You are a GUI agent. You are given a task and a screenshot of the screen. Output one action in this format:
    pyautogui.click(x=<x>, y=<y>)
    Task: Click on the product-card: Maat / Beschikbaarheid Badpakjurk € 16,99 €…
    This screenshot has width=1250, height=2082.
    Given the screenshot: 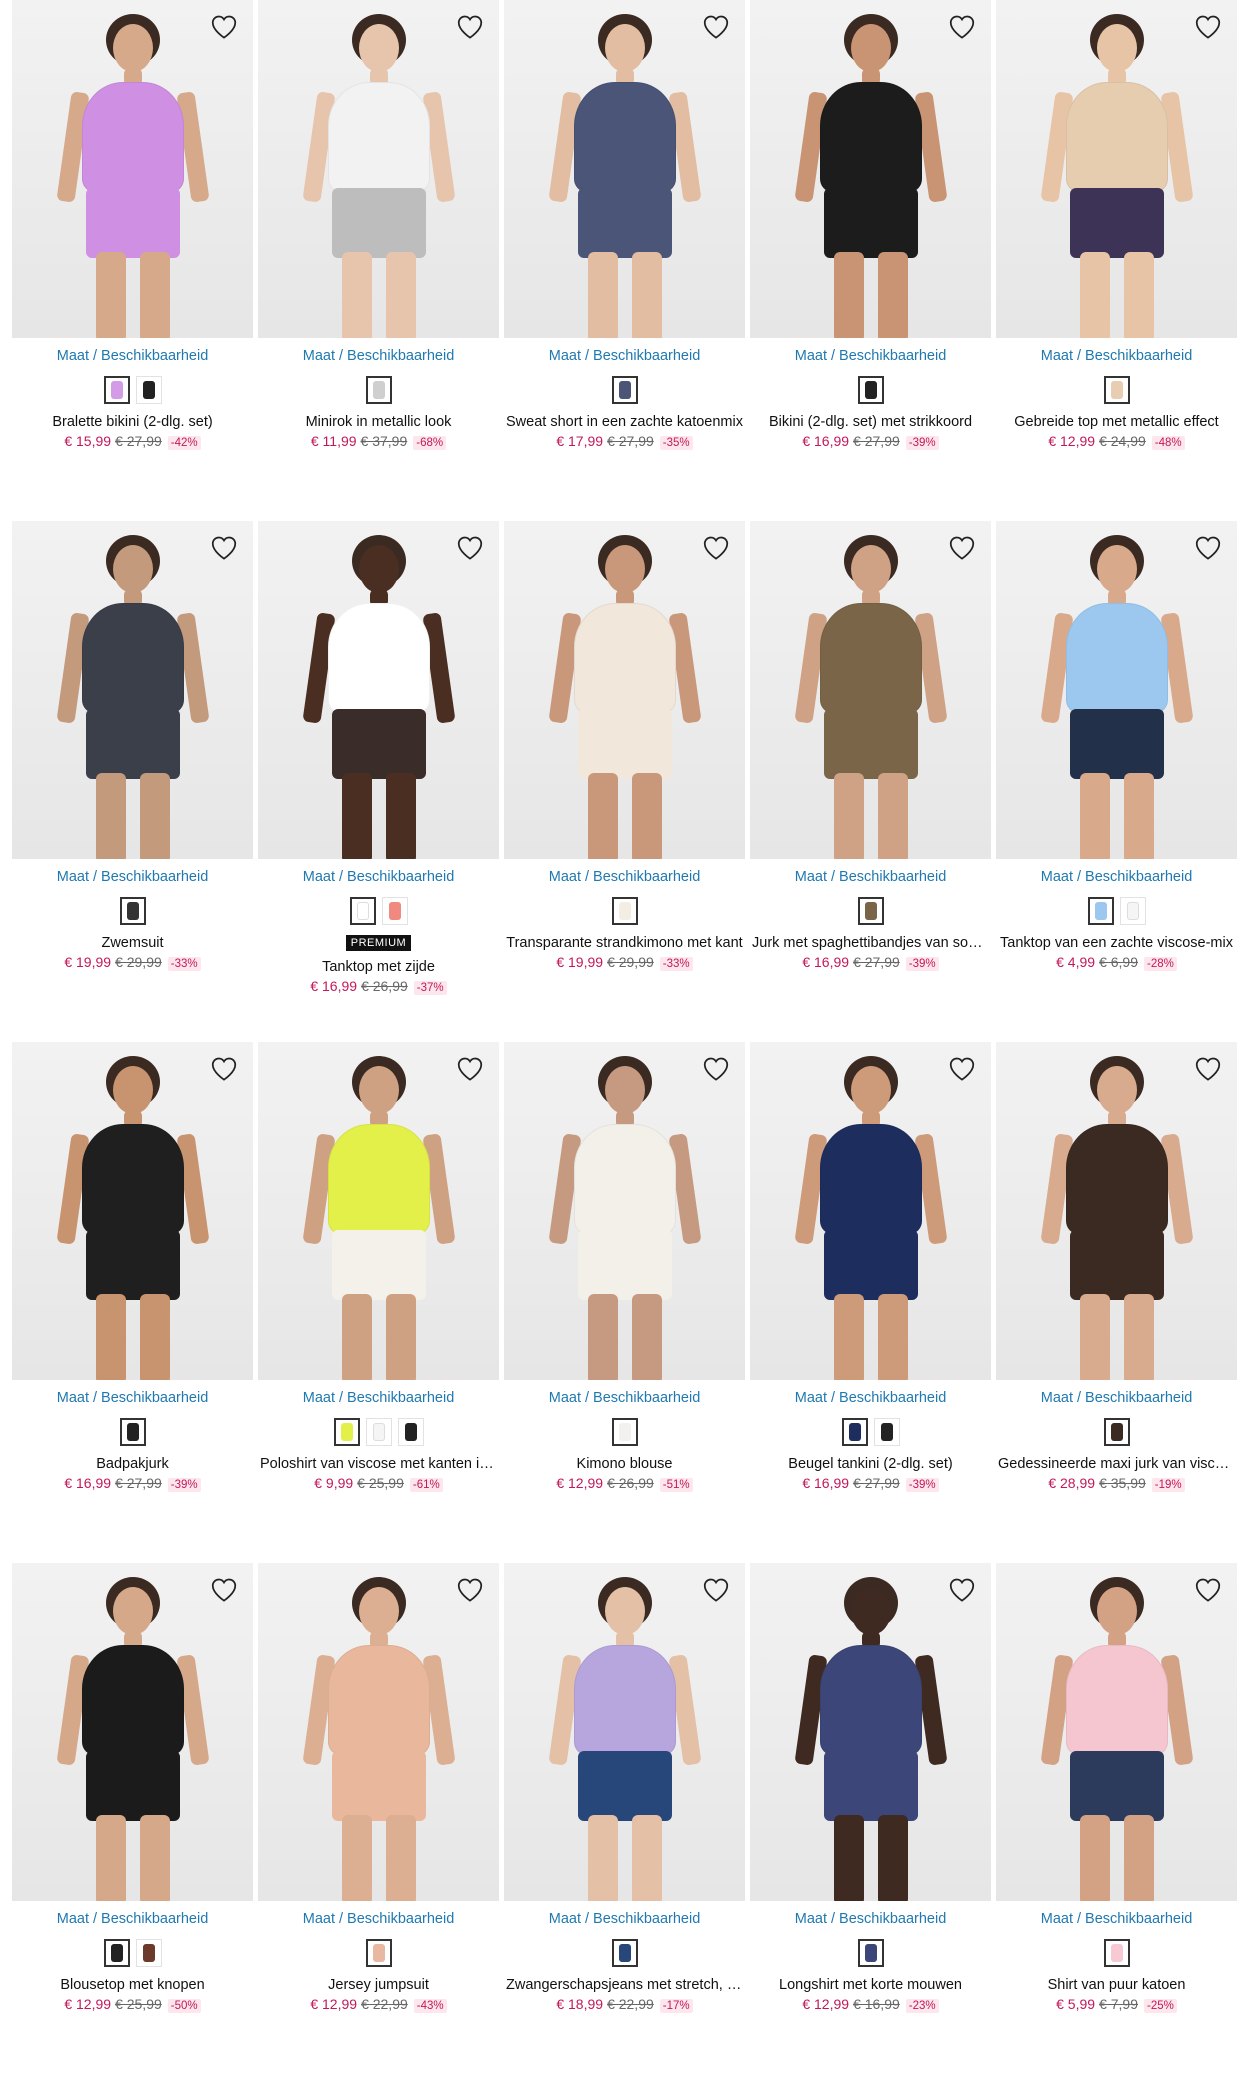 What is the action you would take?
    pyautogui.click(x=132, y=1267)
    